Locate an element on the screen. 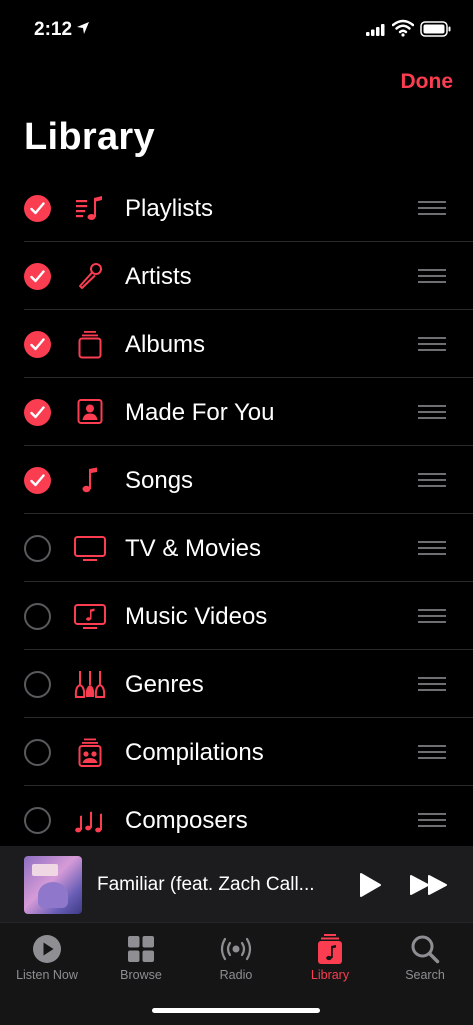 This screenshot has width=473, height=1025. list-item-albums: Albums is located at coordinates (236, 344).